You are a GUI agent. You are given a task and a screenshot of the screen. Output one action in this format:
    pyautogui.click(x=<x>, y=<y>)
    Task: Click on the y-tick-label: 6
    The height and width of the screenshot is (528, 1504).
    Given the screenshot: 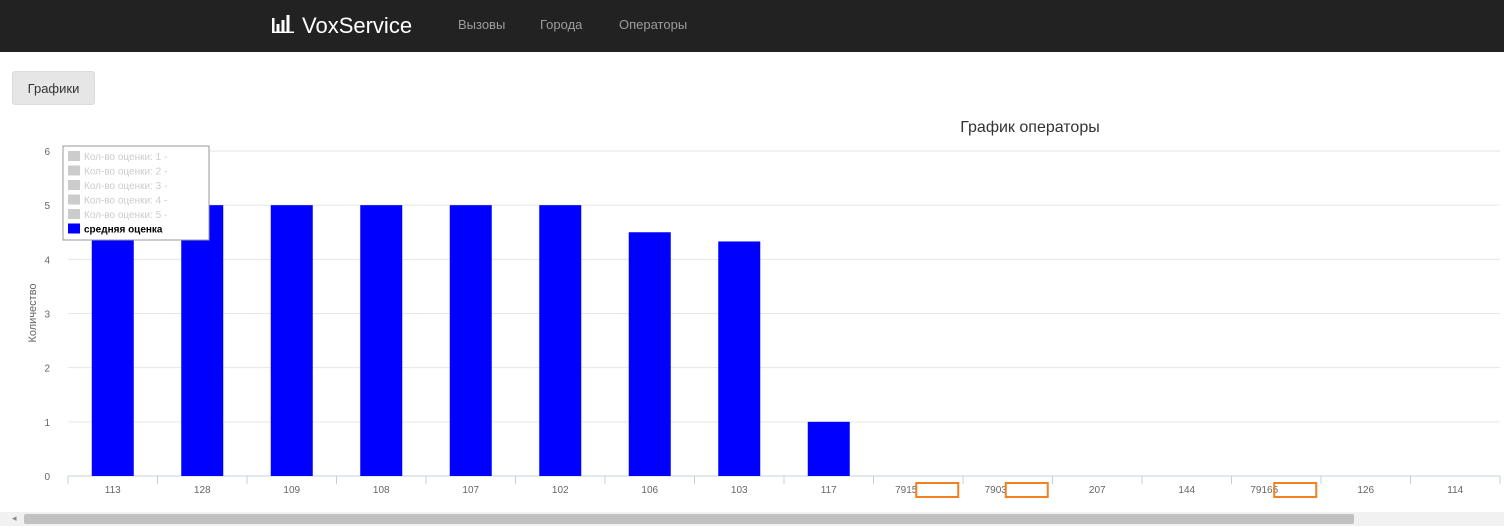 What is the action you would take?
    pyautogui.click(x=47, y=152)
    